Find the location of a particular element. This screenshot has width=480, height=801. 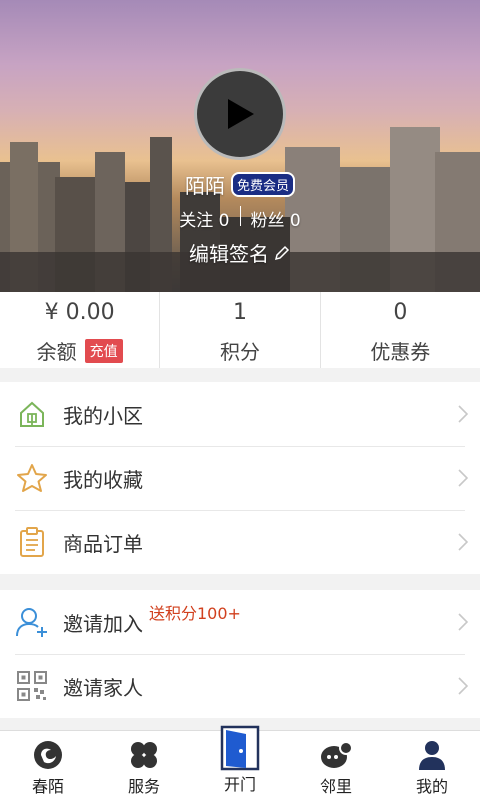

follow-stat: 关注 0 is located at coordinates (204, 218).